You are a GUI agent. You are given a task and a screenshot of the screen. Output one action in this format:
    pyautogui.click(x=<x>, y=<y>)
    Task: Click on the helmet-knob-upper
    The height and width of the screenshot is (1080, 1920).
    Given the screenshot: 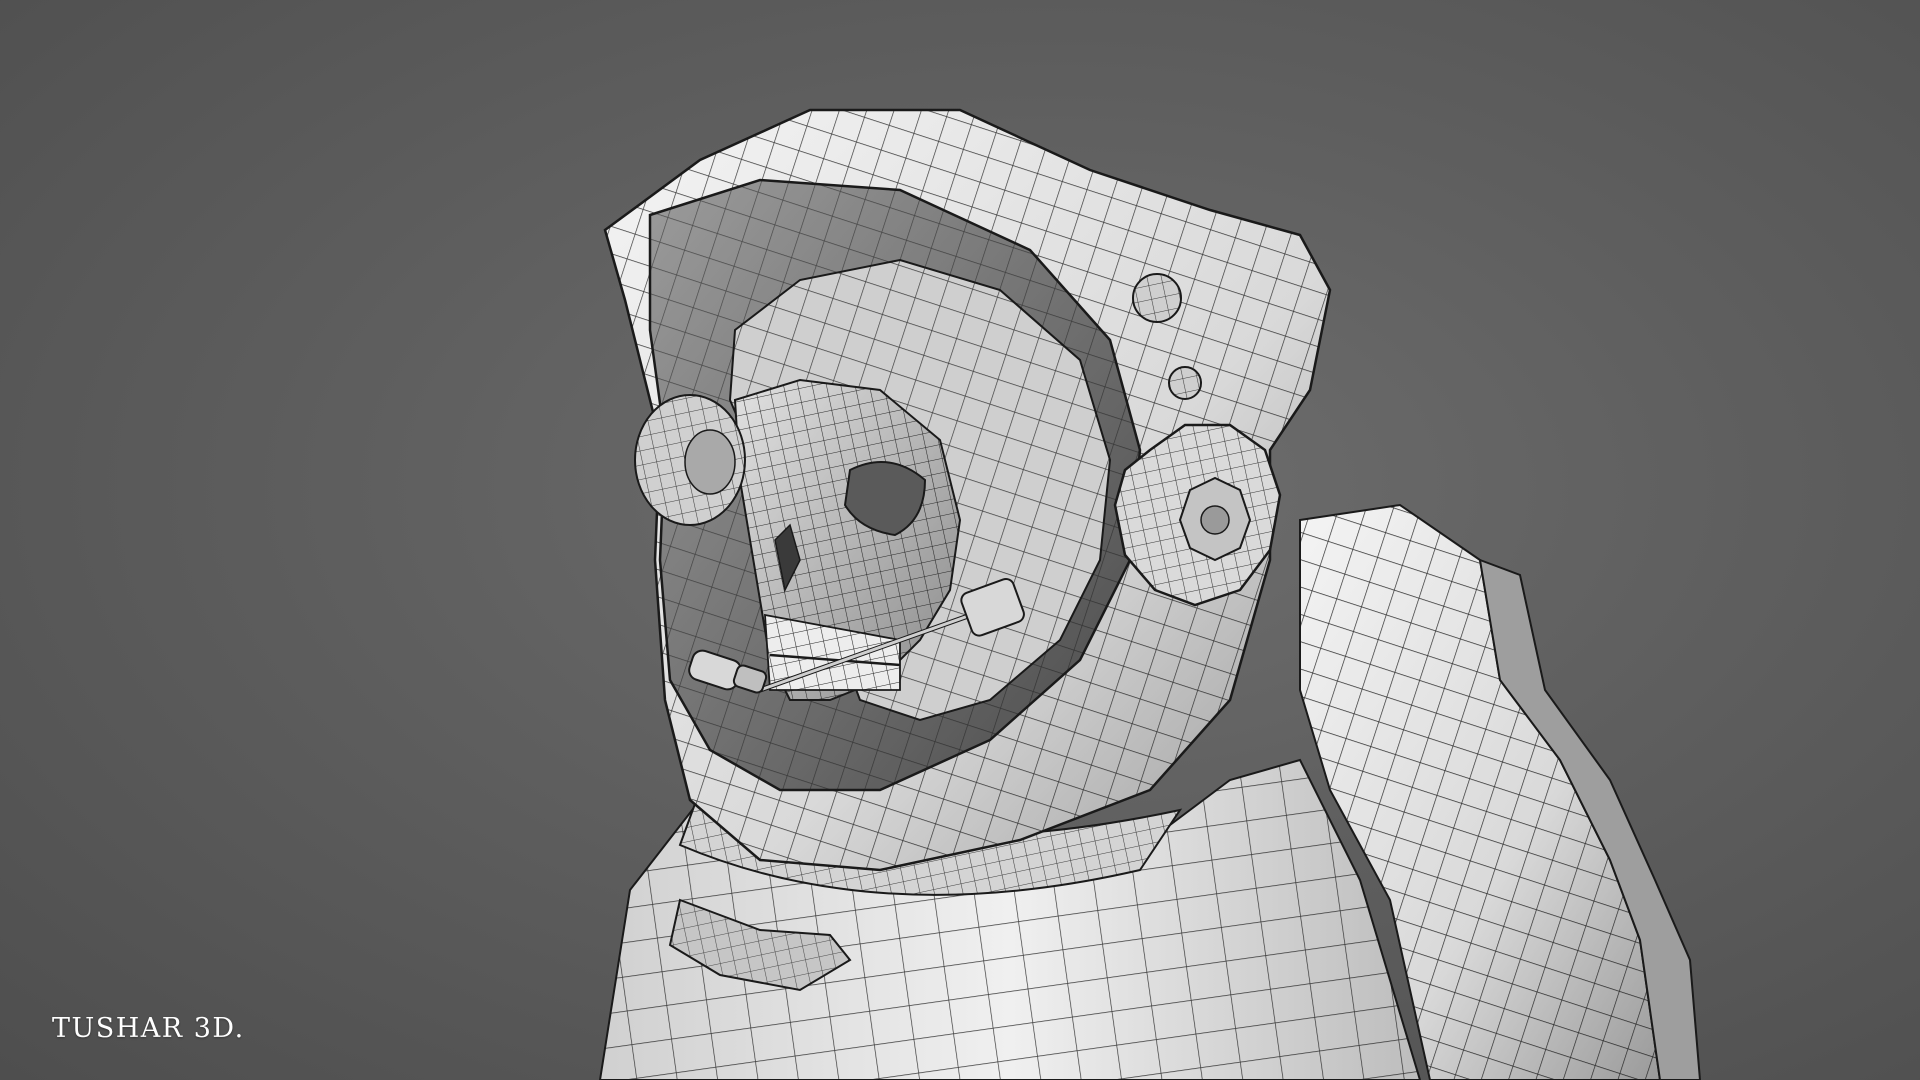 What is the action you would take?
    pyautogui.click(x=1157, y=298)
    